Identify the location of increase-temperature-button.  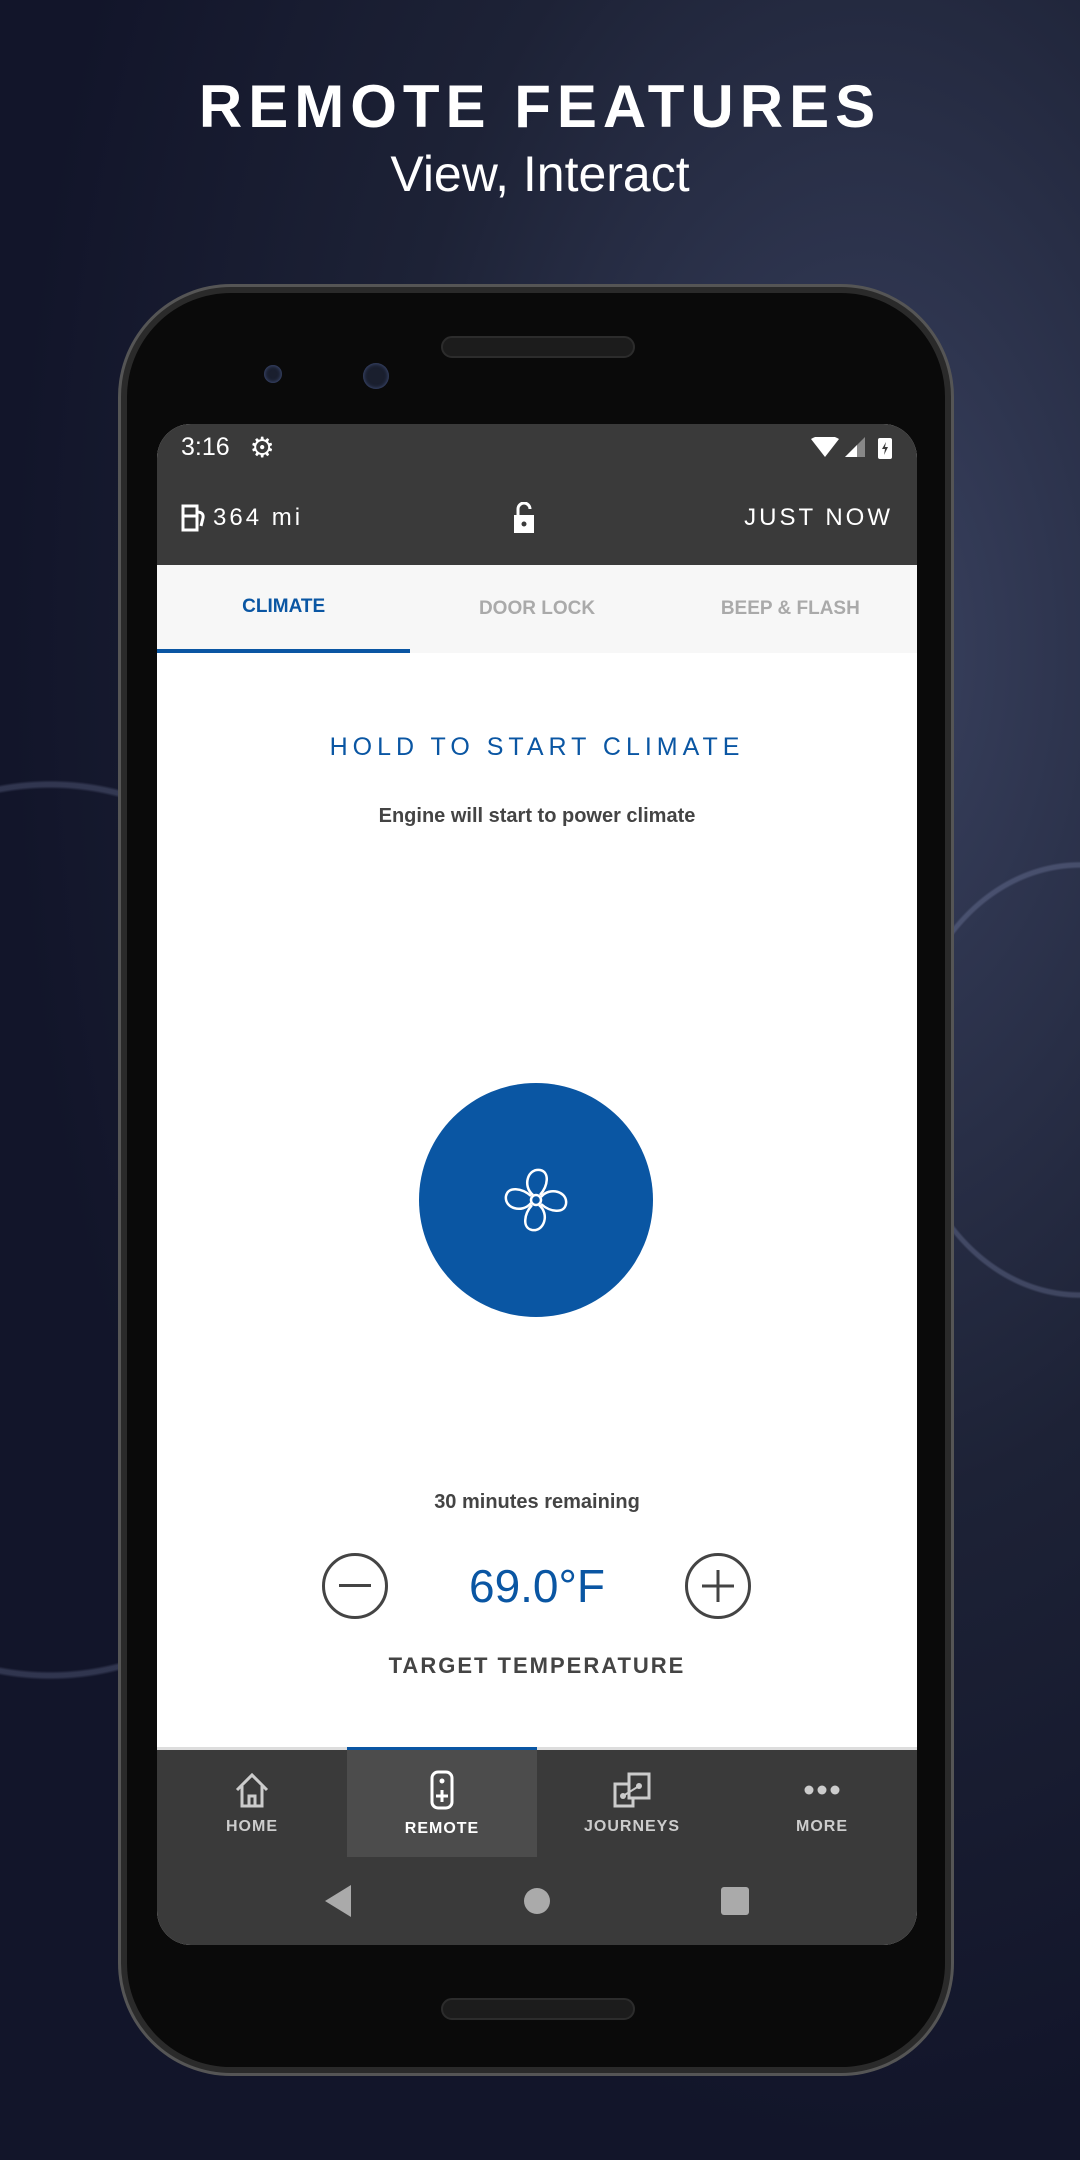
(718, 1586).